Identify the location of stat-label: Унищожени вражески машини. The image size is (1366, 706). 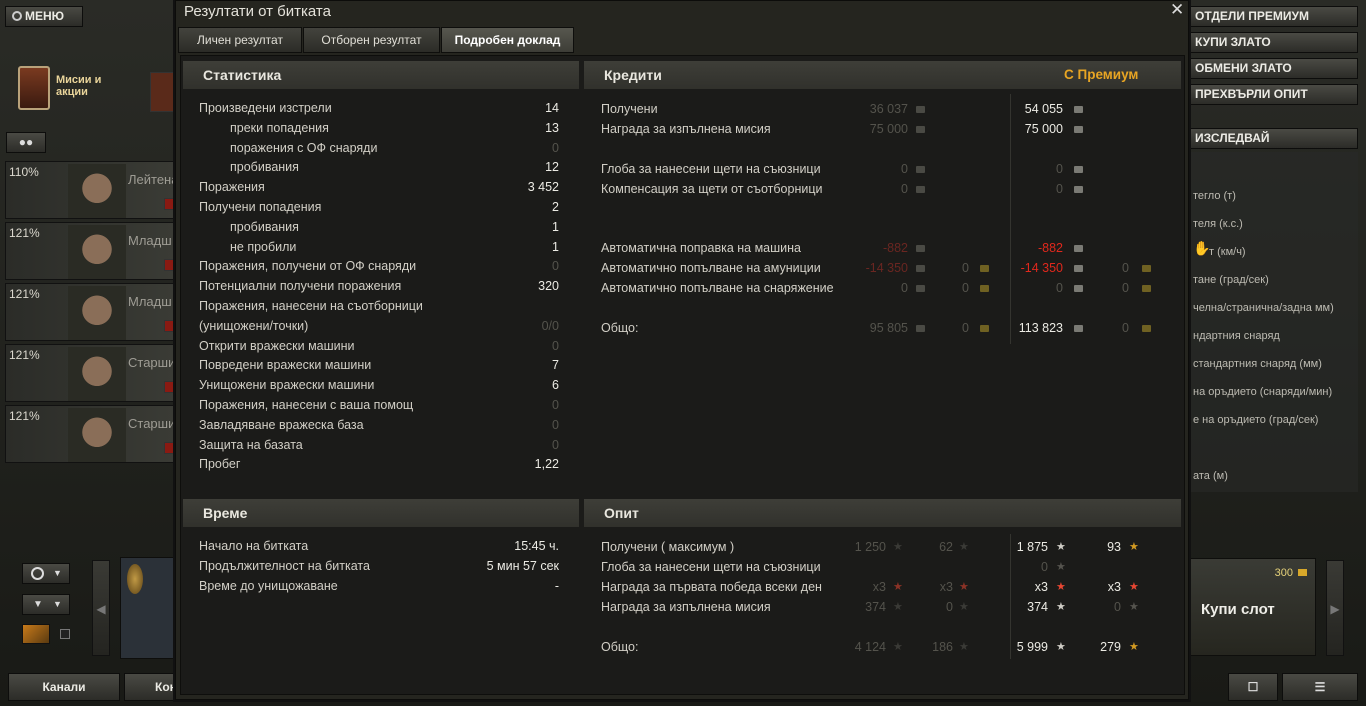
(287, 385).